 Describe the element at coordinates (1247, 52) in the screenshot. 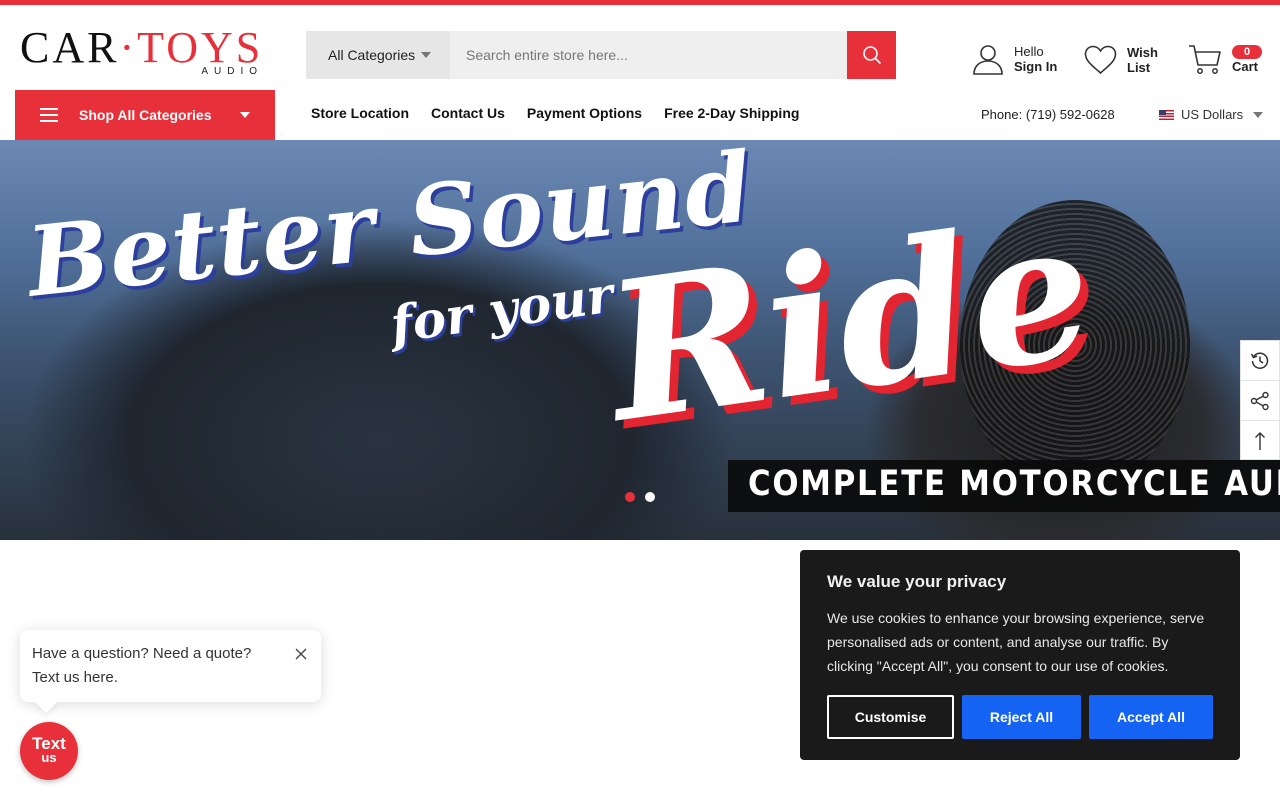

I see `cart-count-badge: 0` at that location.